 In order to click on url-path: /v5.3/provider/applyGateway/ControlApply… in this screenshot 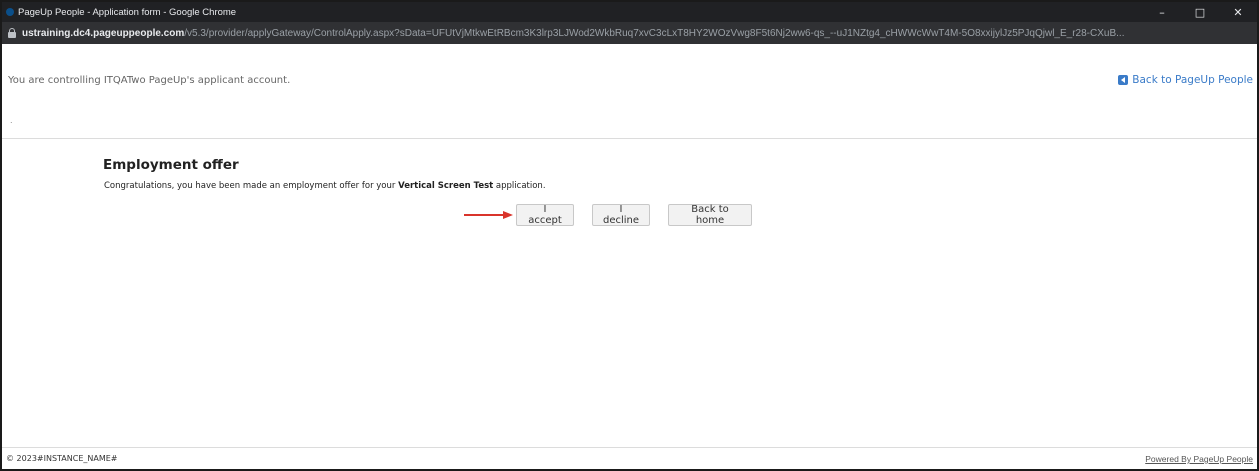, I will do `click(654, 33)`.